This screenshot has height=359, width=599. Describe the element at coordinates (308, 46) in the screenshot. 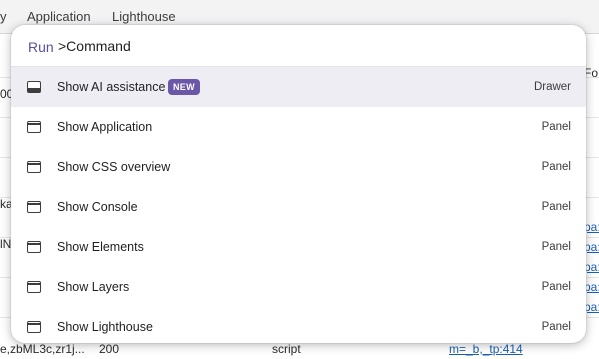

I see `command-input` at that location.